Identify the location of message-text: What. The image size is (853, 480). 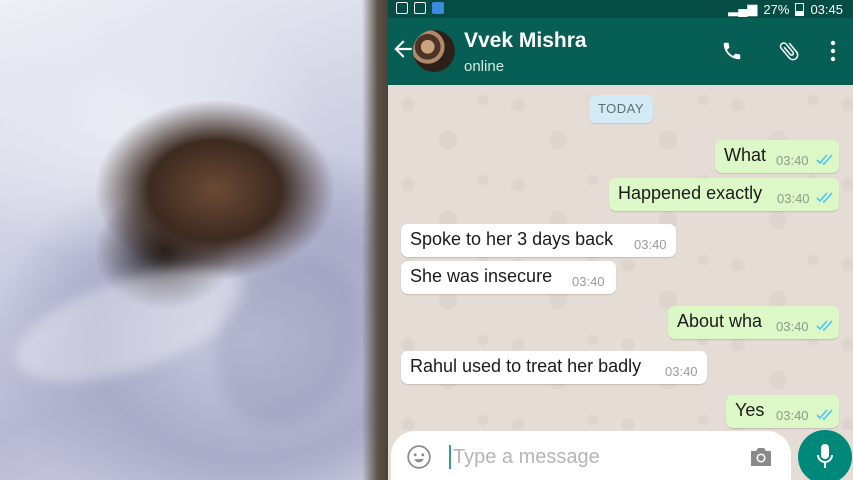
(745, 155).